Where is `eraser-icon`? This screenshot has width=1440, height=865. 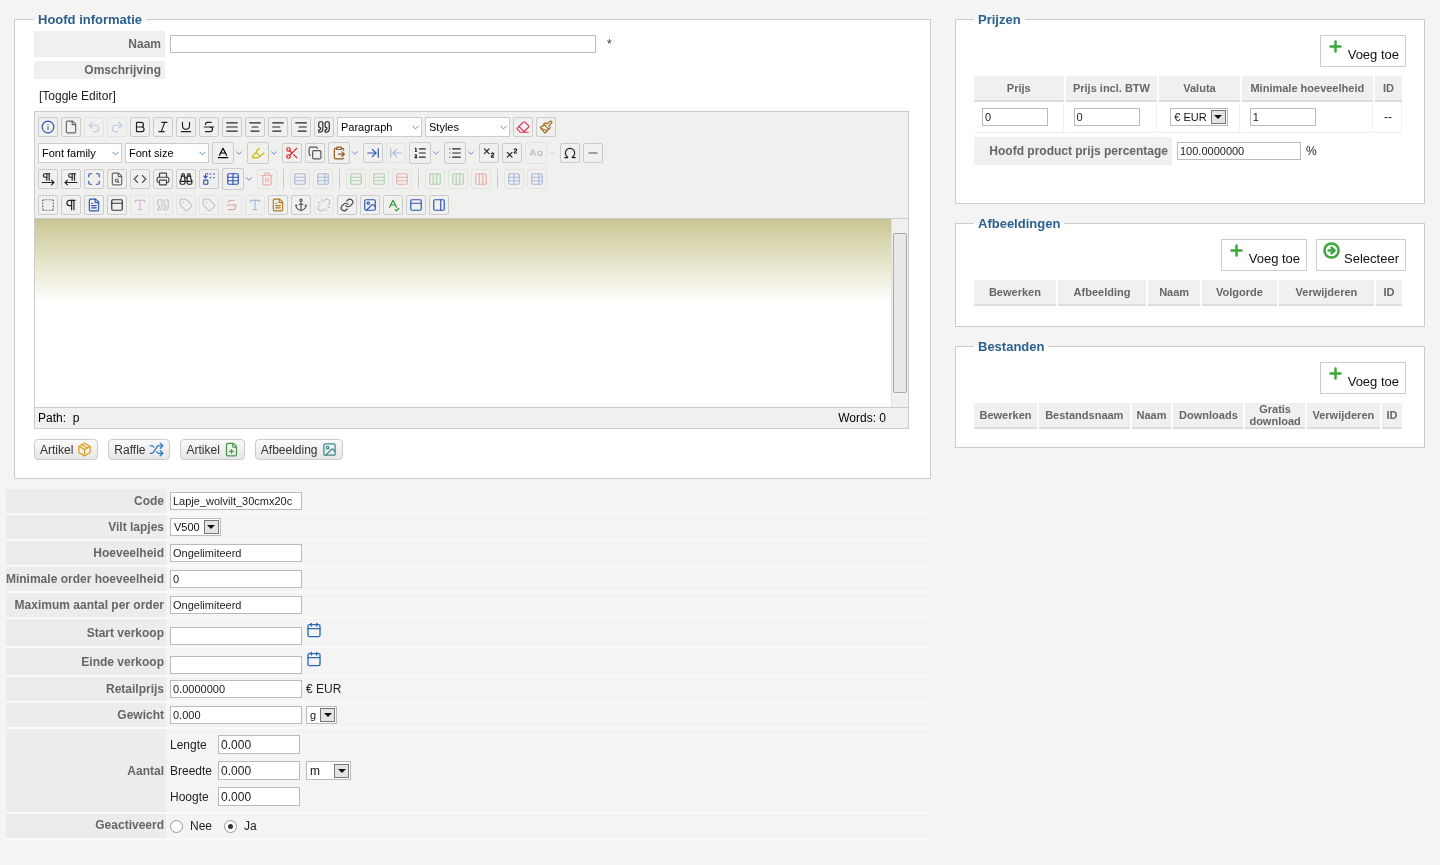 eraser-icon is located at coordinates (523, 127).